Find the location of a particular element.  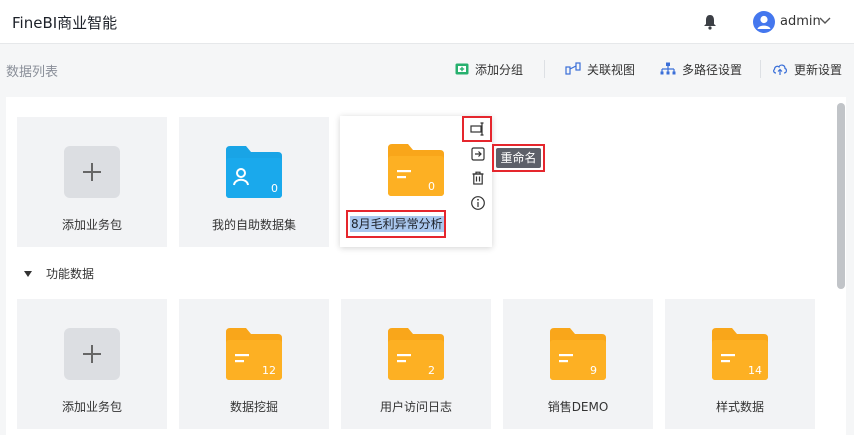

bell-icon is located at coordinates (710, 22).